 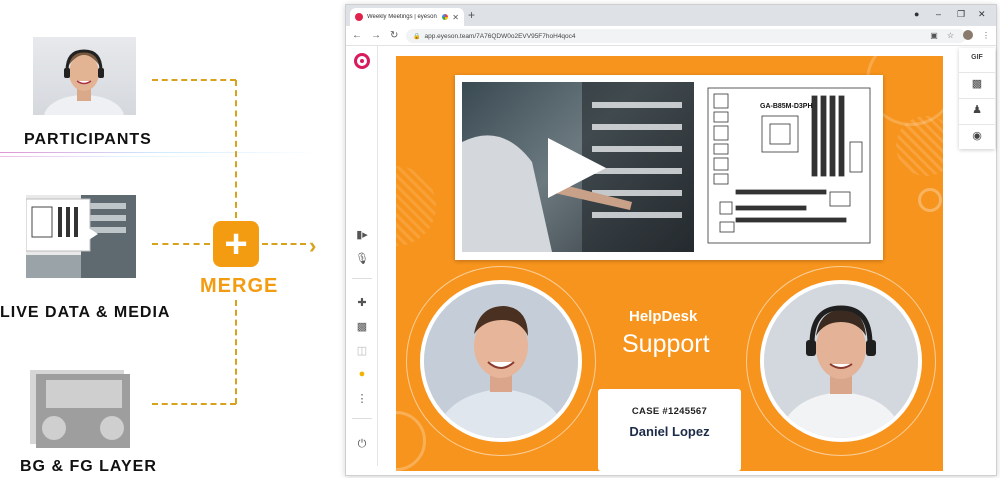 What do you see at coordinates (841, 361) in the screenshot?
I see `participant-video-right` at bounding box center [841, 361].